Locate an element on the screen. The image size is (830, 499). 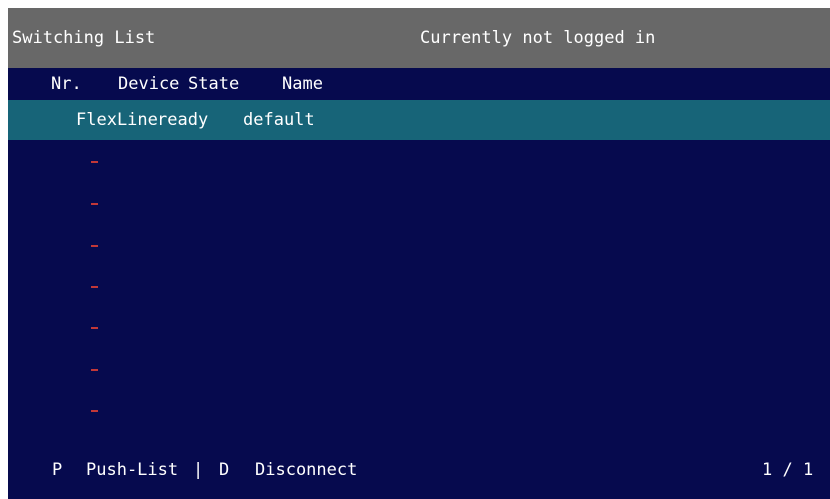
row-device: FlexLine is located at coordinates (117, 120).